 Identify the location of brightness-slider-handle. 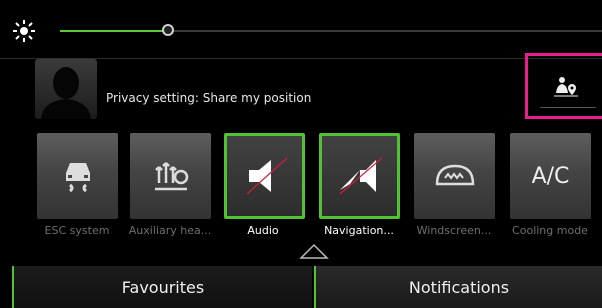
(168, 30).